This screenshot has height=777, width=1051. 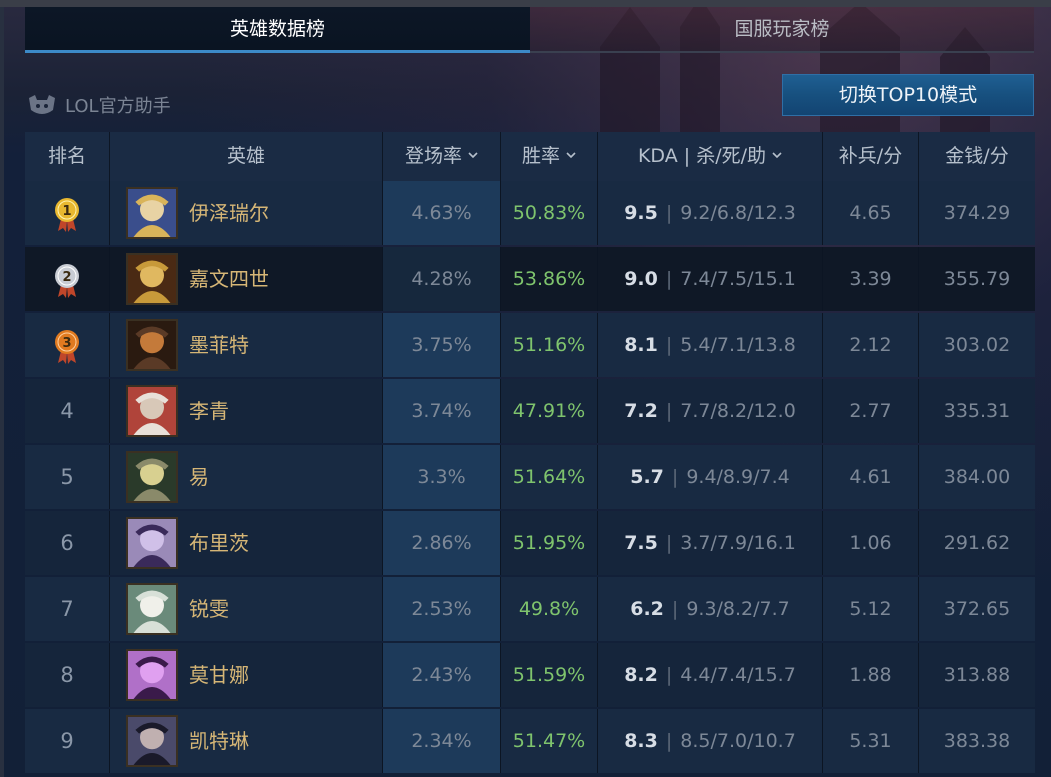 I want to click on rank-number: 3, so click(x=66, y=343).